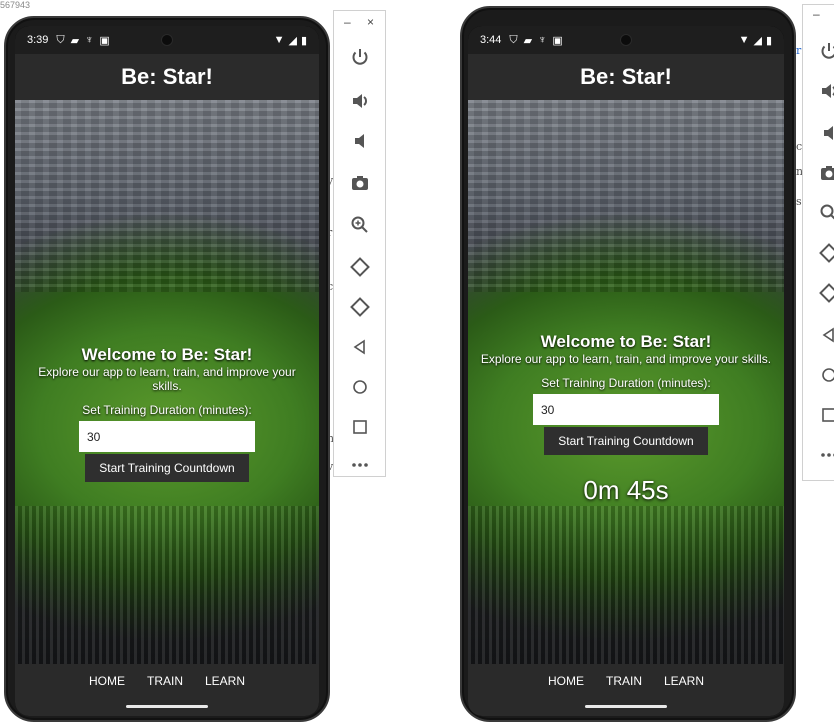 The image size is (834, 724). What do you see at coordinates (491, 40) in the screenshot?
I see `status-time: 3:44` at bounding box center [491, 40].